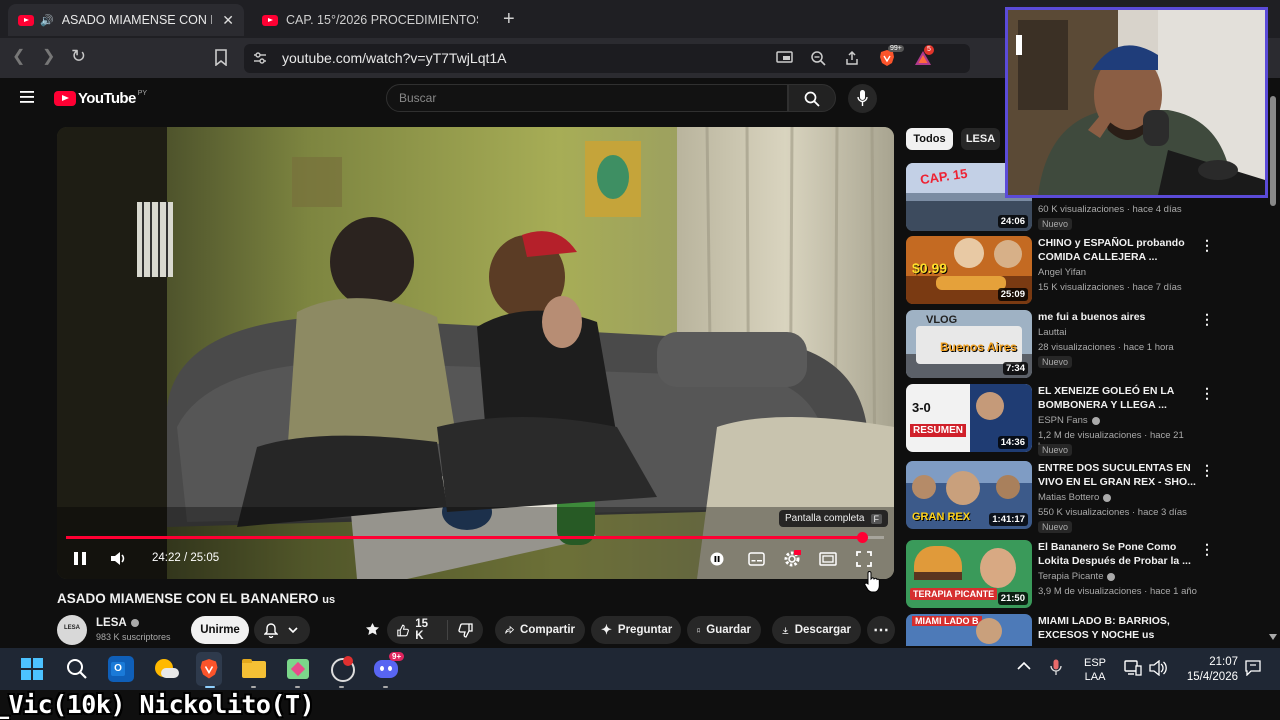 This screenshot has height=720, width=1280. Describe the element at coordinates (724, 630) in the screenshot. I see `save-button: Guardar` at that location.